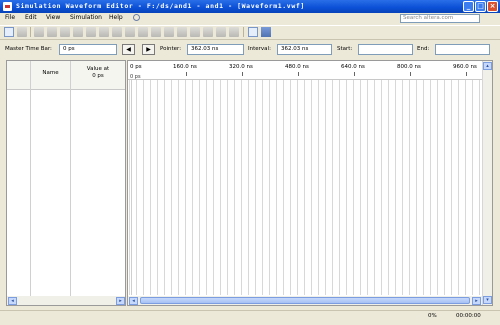  What do you see at coordinates (136, 67) in the screenshot?
I see `ruler-label: 0 ps` at bounding box center [136, 67].